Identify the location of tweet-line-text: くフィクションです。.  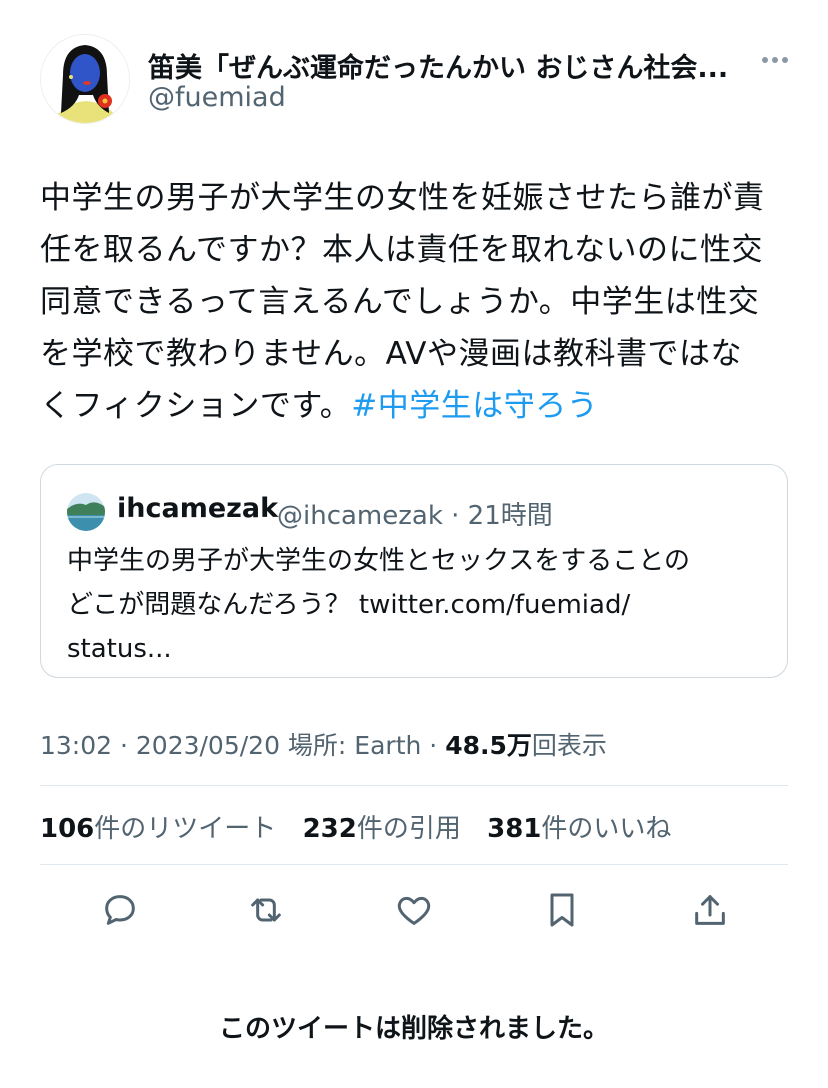
(196, 406).